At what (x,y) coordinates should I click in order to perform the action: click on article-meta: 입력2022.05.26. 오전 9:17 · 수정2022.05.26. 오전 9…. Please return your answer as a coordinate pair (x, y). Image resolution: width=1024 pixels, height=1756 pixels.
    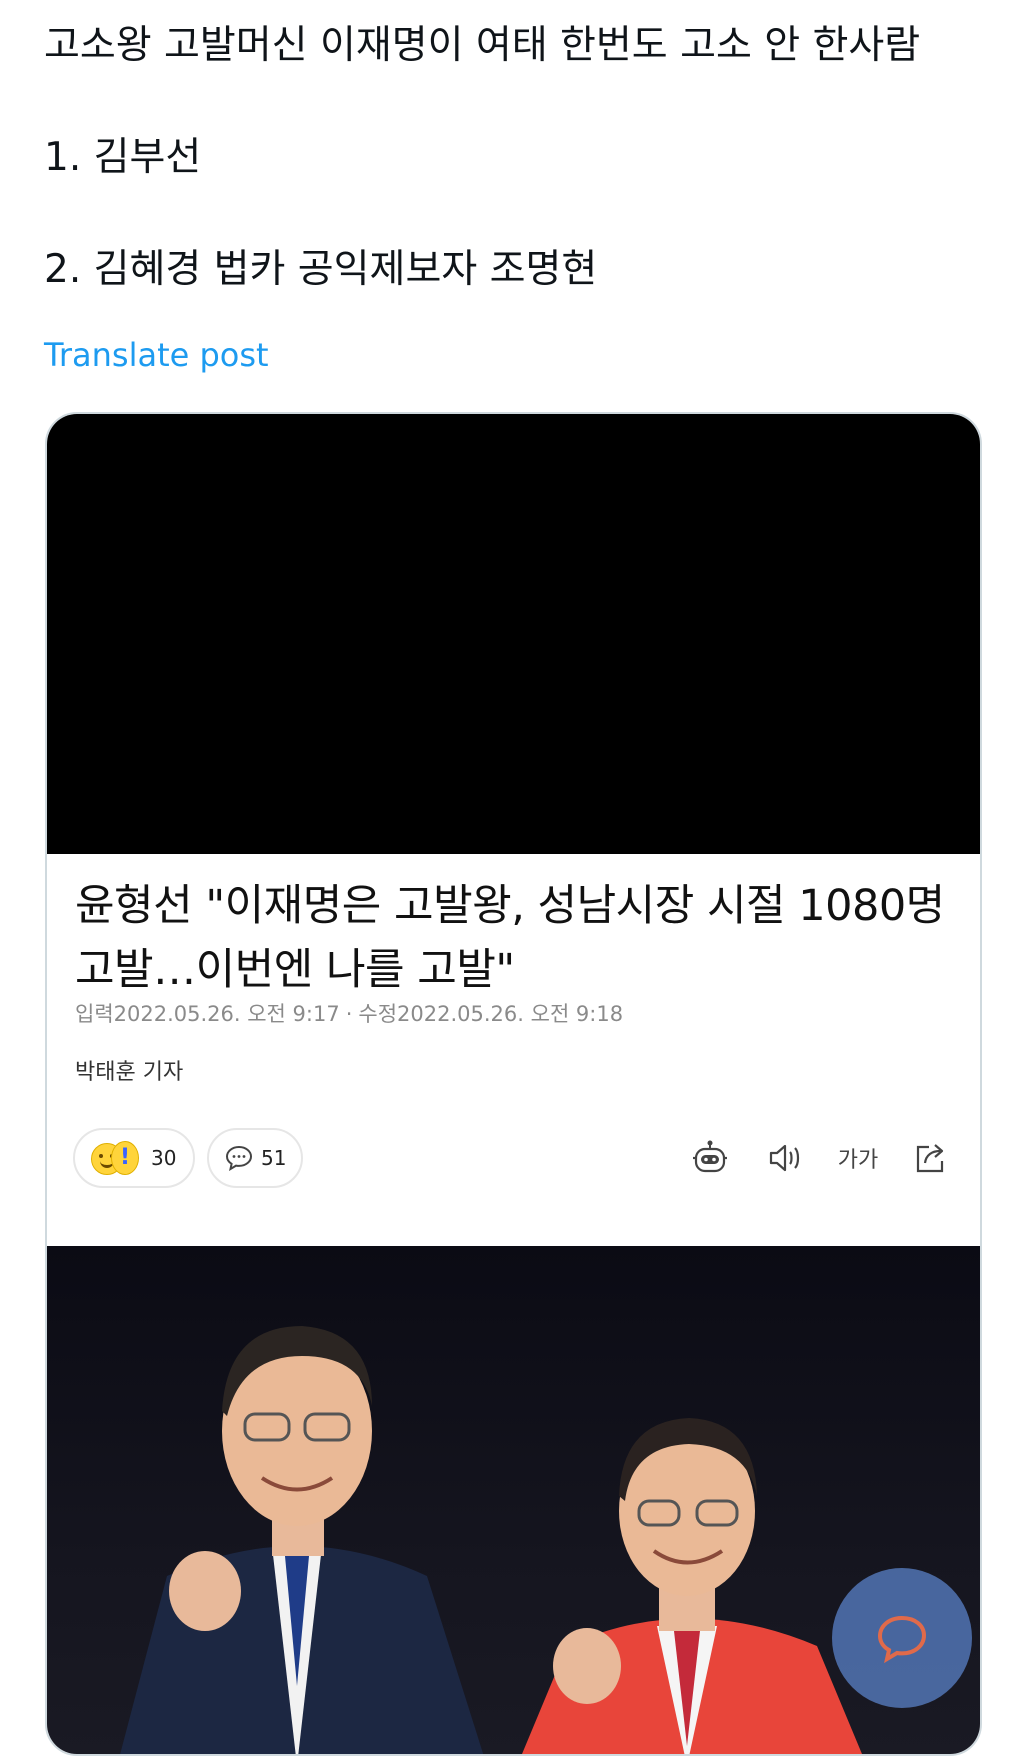
    Looking at the image, I should click on (349, 1013).